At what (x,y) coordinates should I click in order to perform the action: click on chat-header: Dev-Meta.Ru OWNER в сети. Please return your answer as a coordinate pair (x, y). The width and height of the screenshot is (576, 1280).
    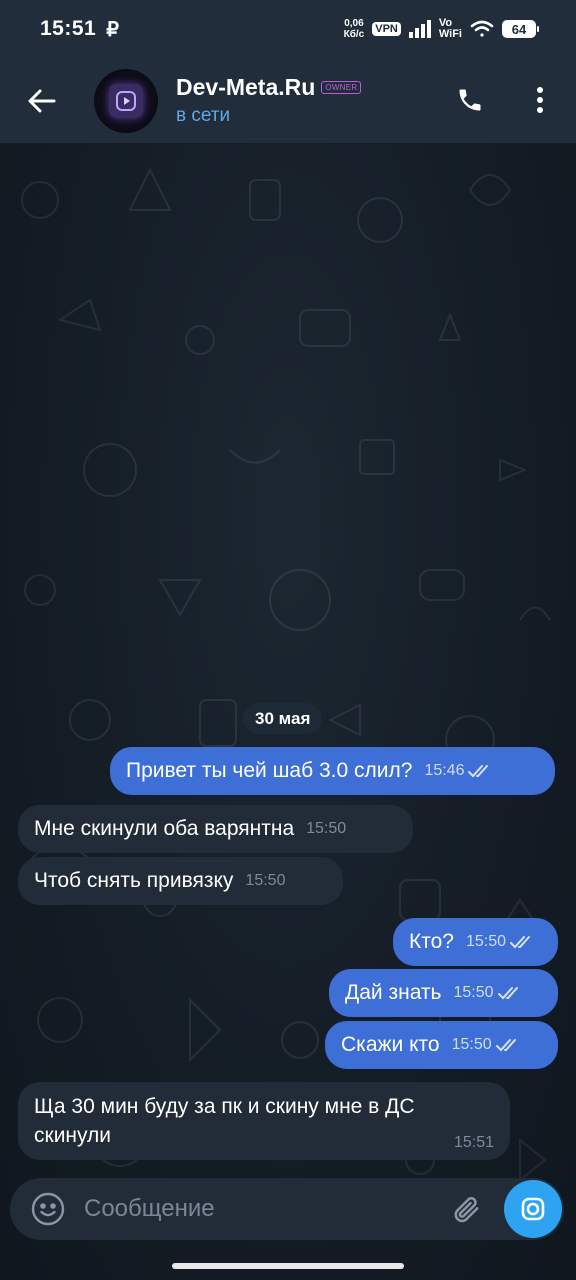
    Looking at the image, I should click on (288, 100).